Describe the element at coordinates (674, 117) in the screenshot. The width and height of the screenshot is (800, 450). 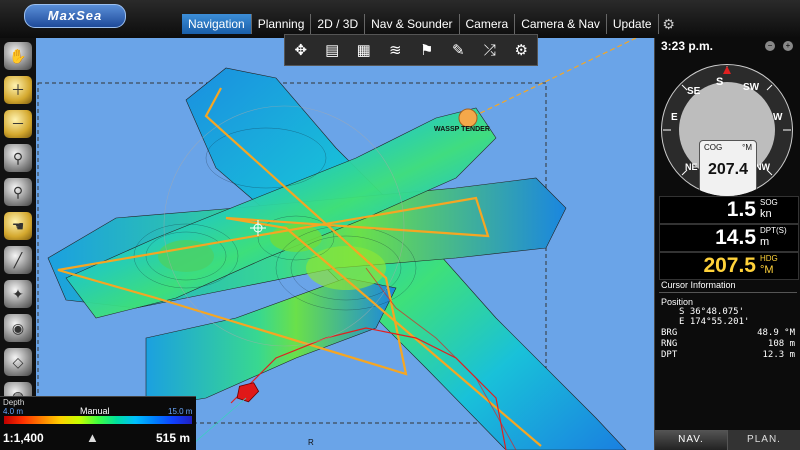
I see `compass-letter-e: E` at that location.